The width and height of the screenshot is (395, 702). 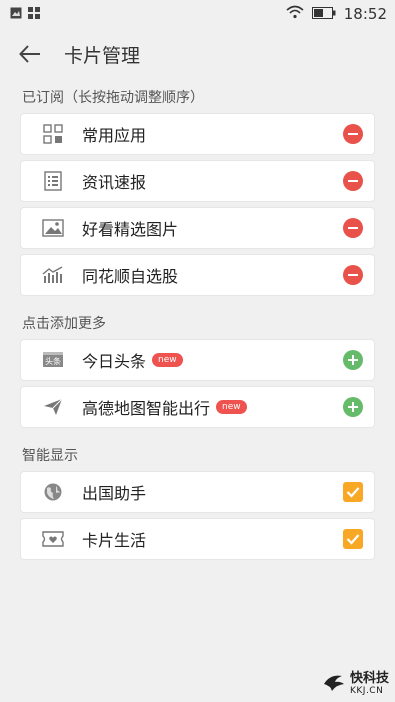 I want to click on card-label: 今日头条, so click(x=114, y=361).